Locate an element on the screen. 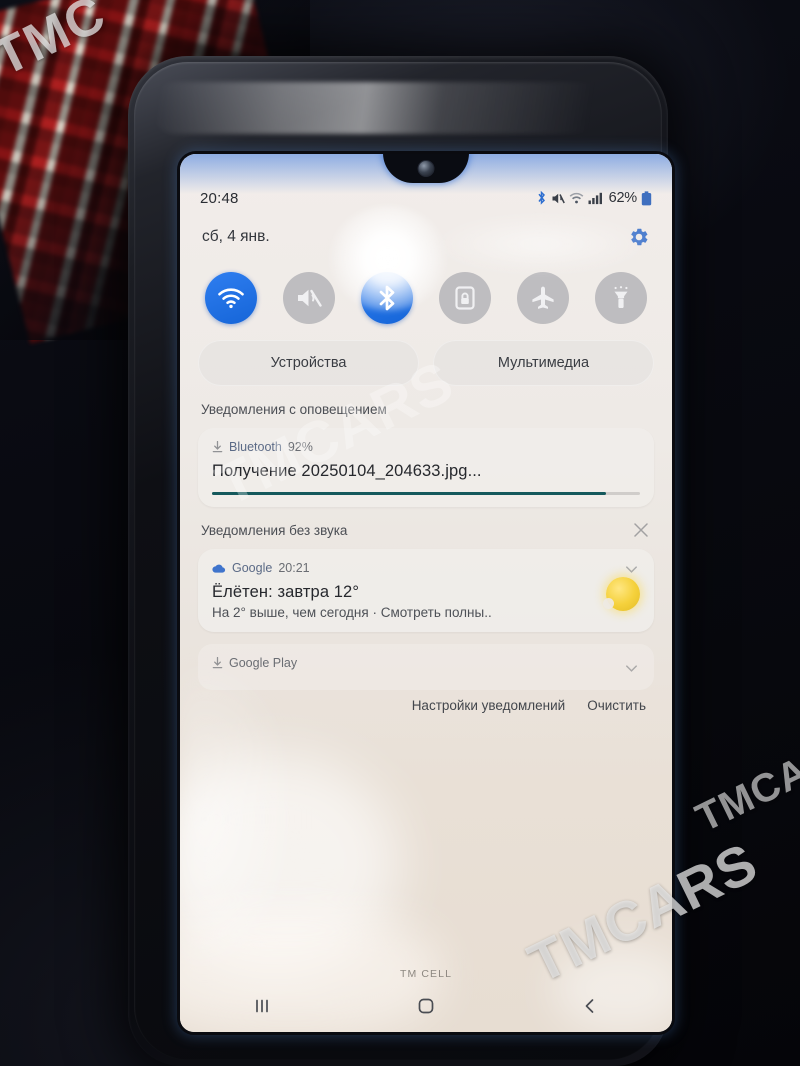 Image resolution: width=800 pixels, height=1066 pixels. silent-section-title: Уведомления без звука is located at coordinates (274, 530).